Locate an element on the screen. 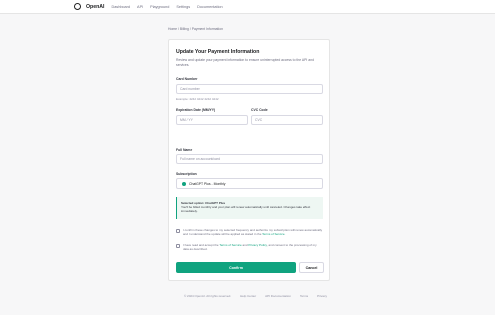 The width and height of the screenshot is (495, 315). nav-item-settings: Settings is located at coordinates (183, 7).